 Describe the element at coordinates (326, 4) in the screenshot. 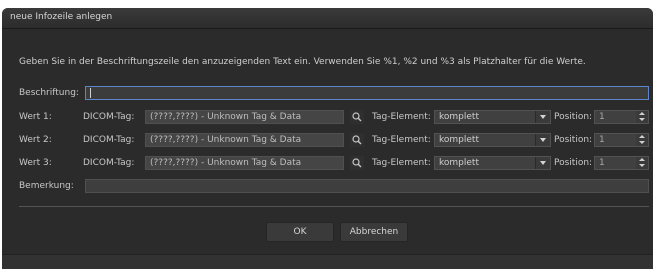

I see `top-background` at that location.